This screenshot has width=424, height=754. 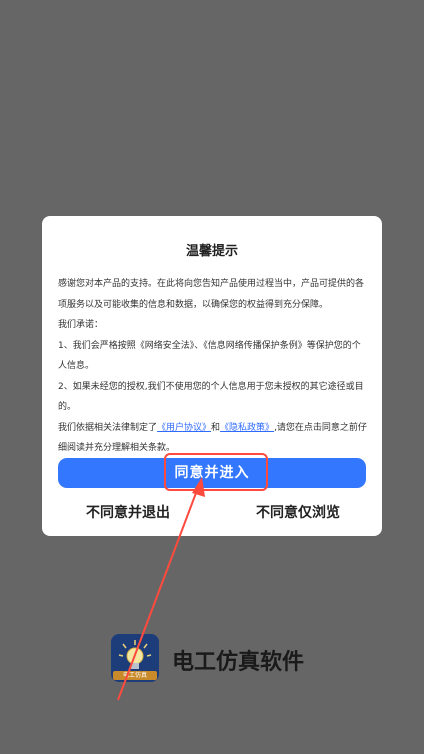 I want to click on app-icon: 电工仿真, so click(x=135, y=658).